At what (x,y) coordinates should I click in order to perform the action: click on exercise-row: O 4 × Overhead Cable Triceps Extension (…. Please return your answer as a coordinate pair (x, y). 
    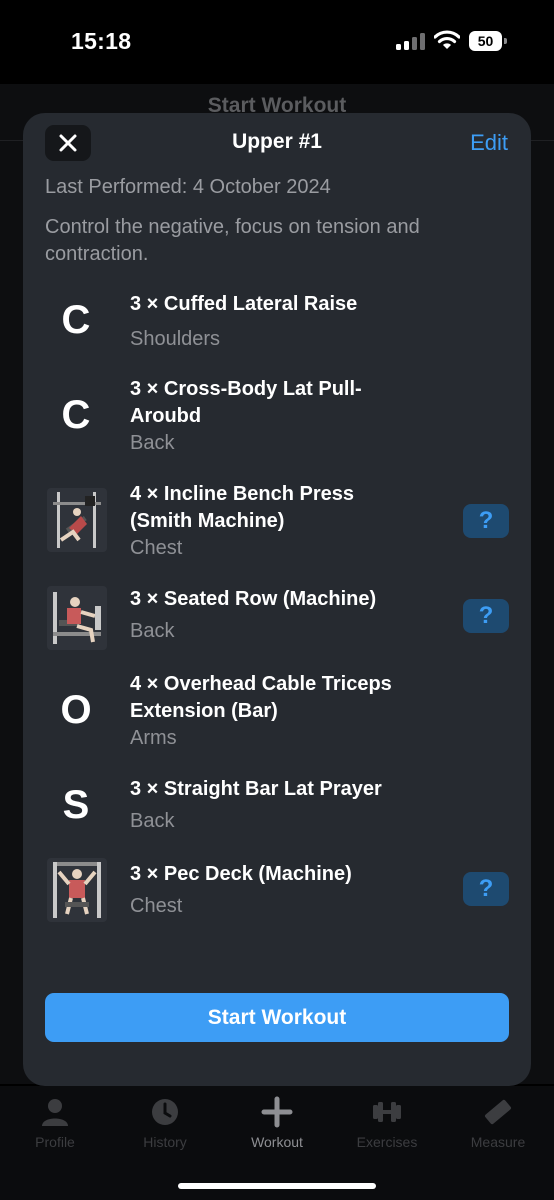
    Looking at the image, I should click on (280, 711).